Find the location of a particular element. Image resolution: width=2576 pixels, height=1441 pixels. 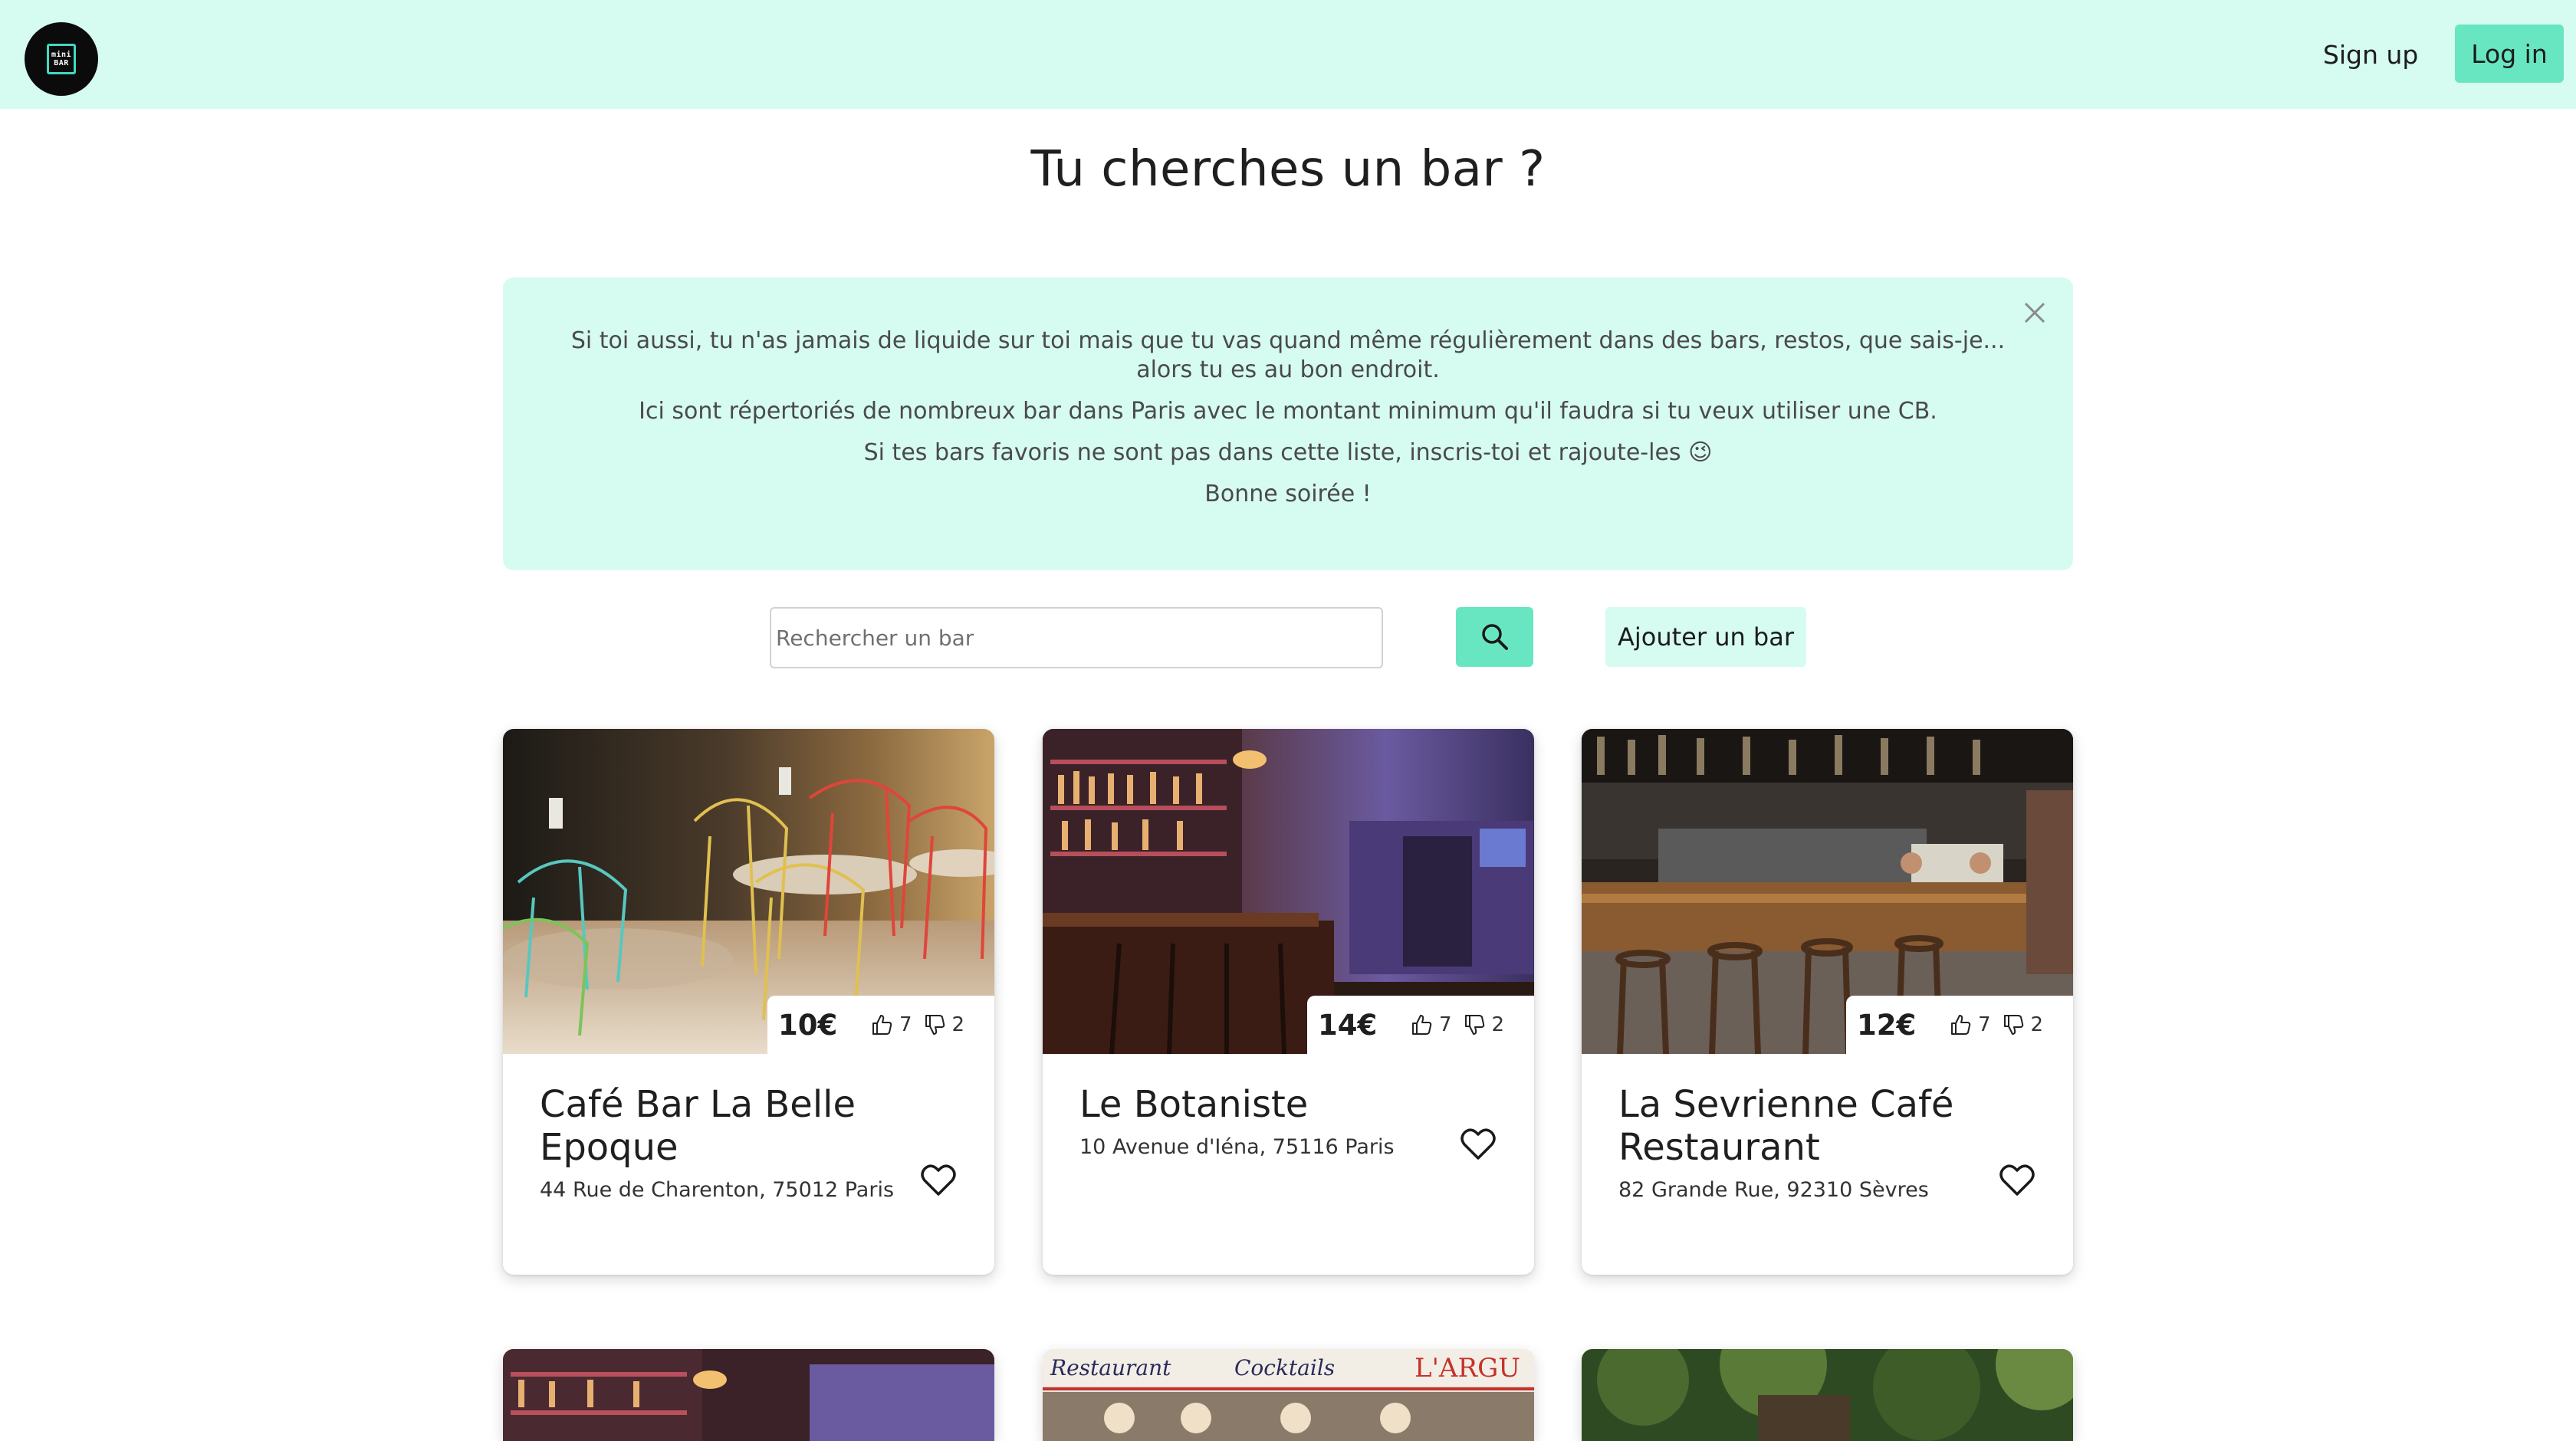

sign-name: L'ARGU is located at coordinates (1467, 1368).